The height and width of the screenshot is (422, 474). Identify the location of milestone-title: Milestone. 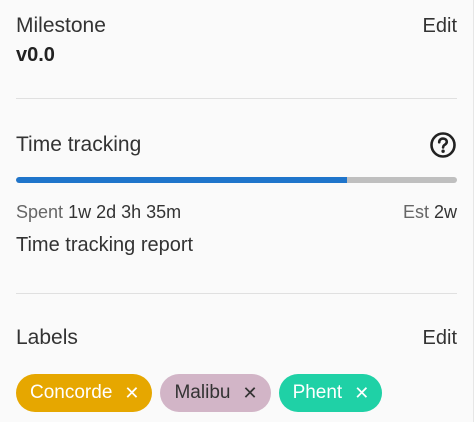
(61, 25).